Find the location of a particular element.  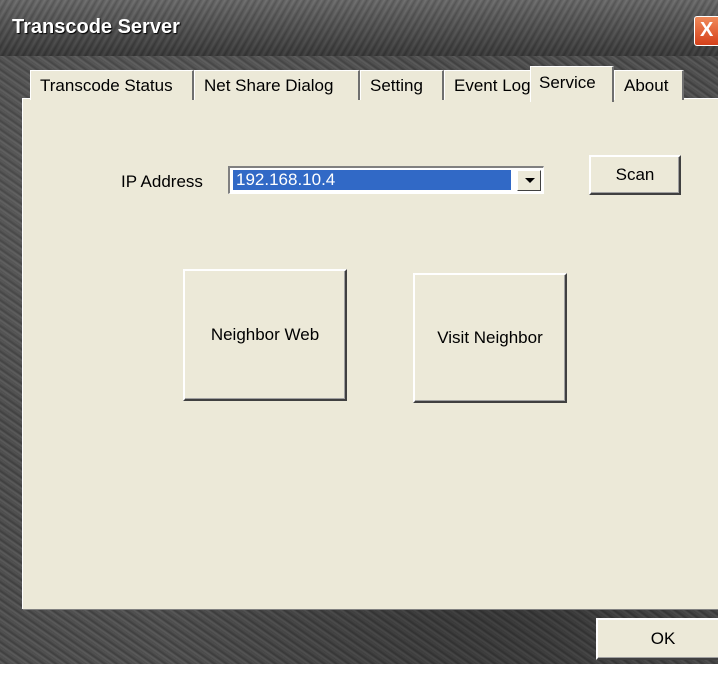

ok-button: OK is located at coordinates (657, 639).